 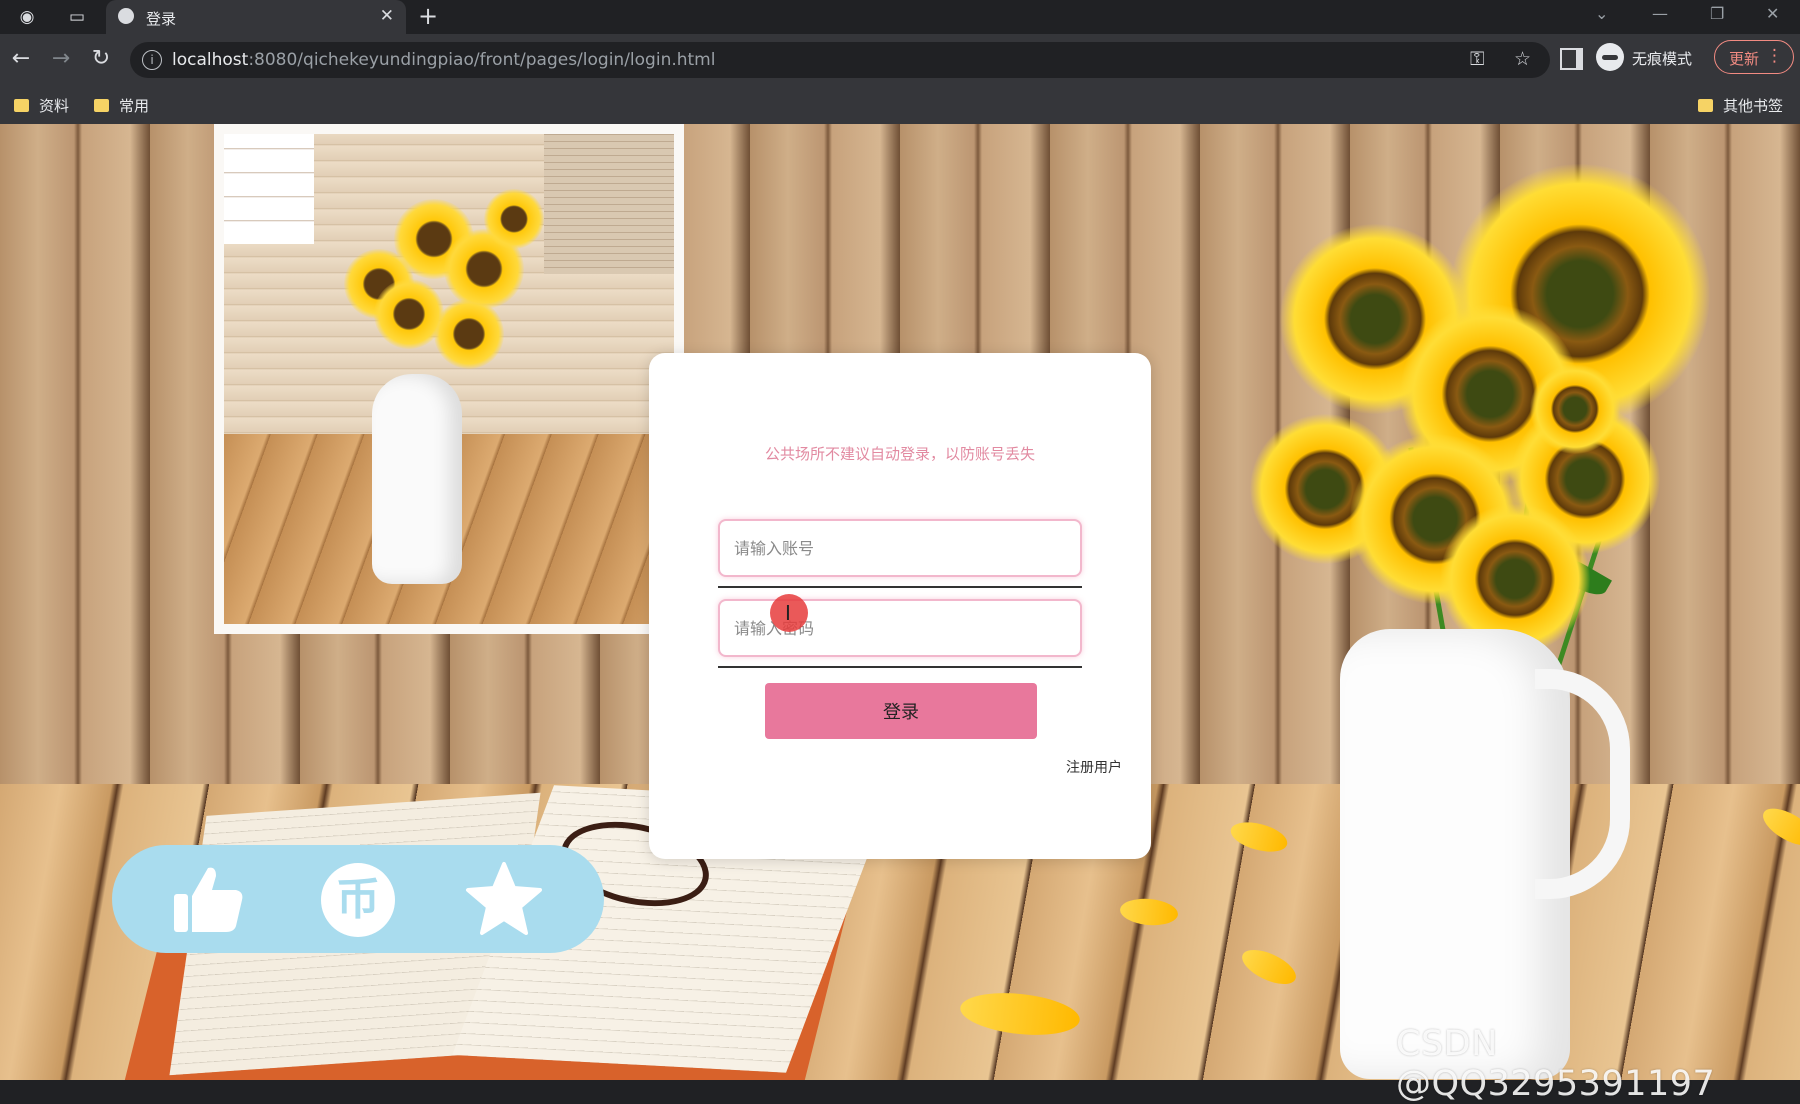 What do you see at coordinates (121, 105) in the screenshot?
I see `bookmark-folder-common: 常用` at bounding box center [121, 105].